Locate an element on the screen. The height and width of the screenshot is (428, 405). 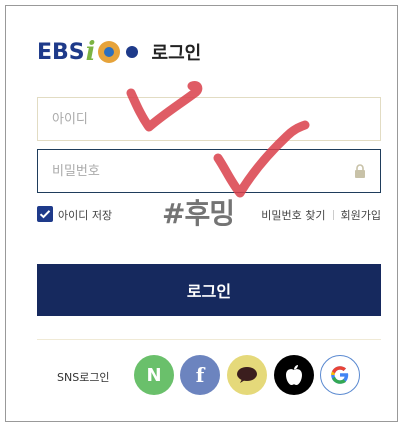
facebook-login-button: f is located at coordinates (200, 375).